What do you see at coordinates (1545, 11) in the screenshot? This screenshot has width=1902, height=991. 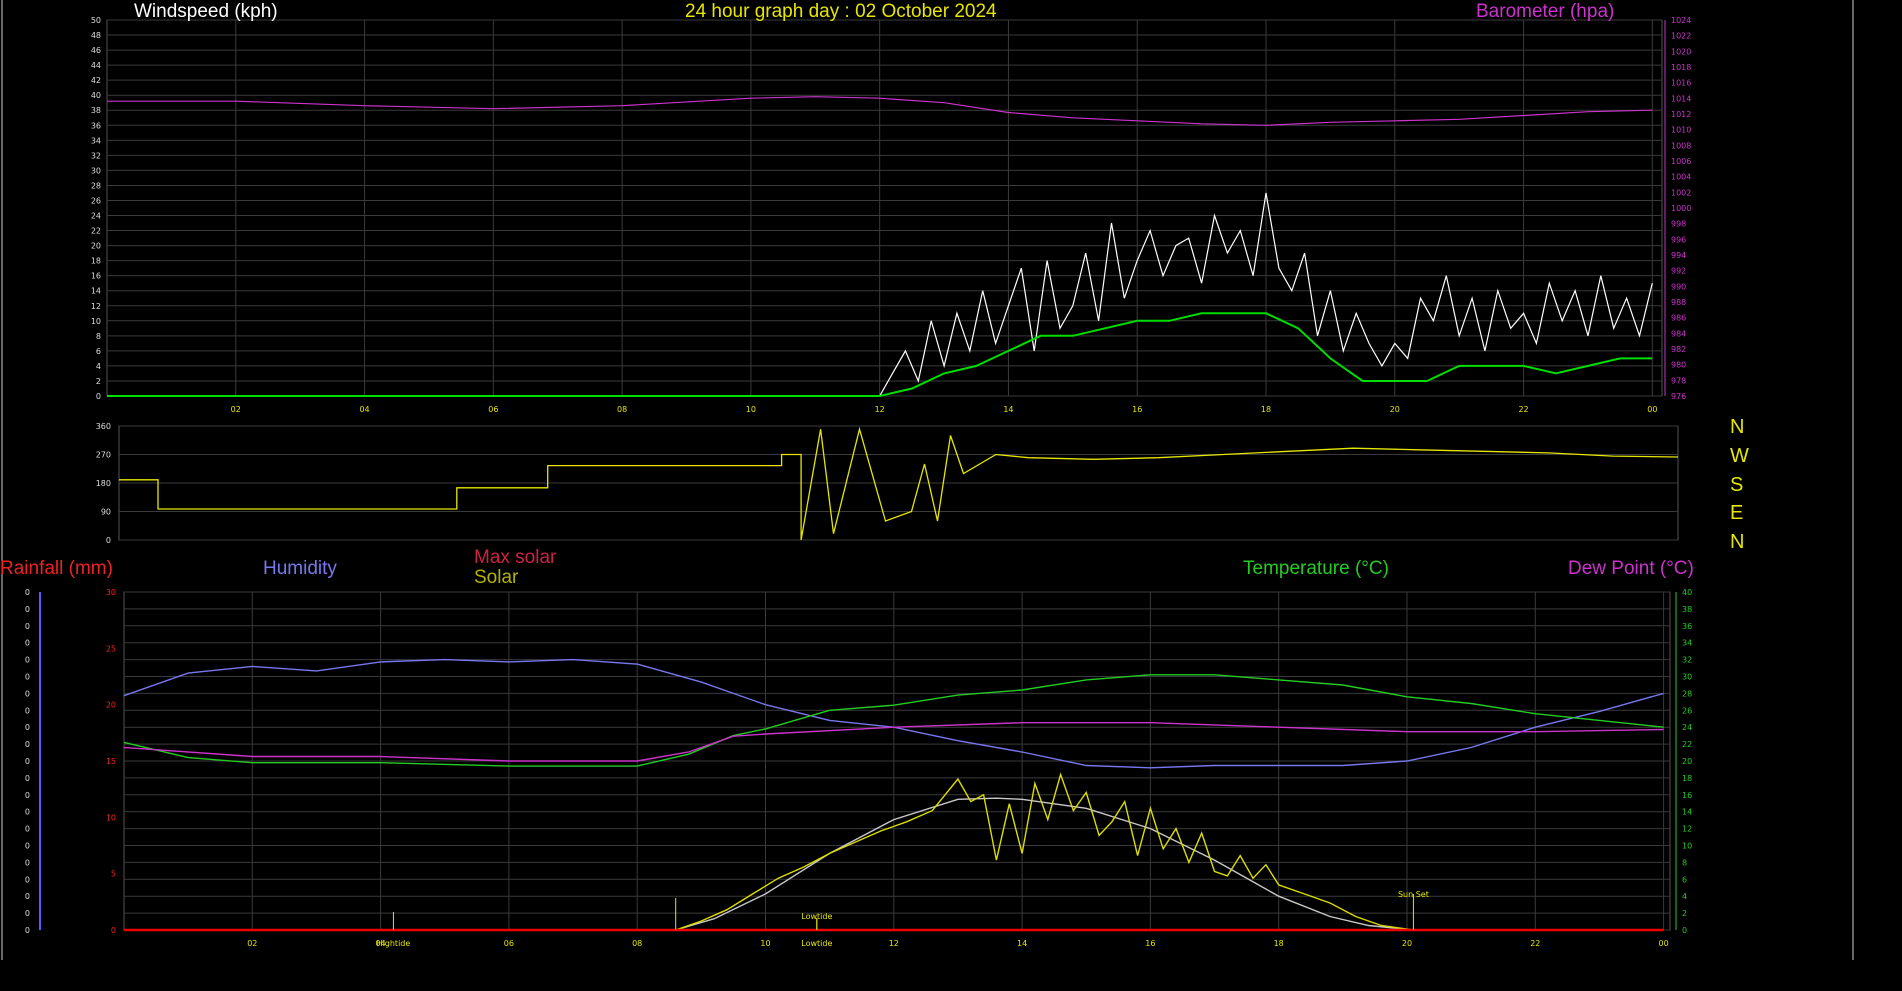 I see `barometer-axis-label: Barometer (hpa)` at bounding box center [1545, 11].